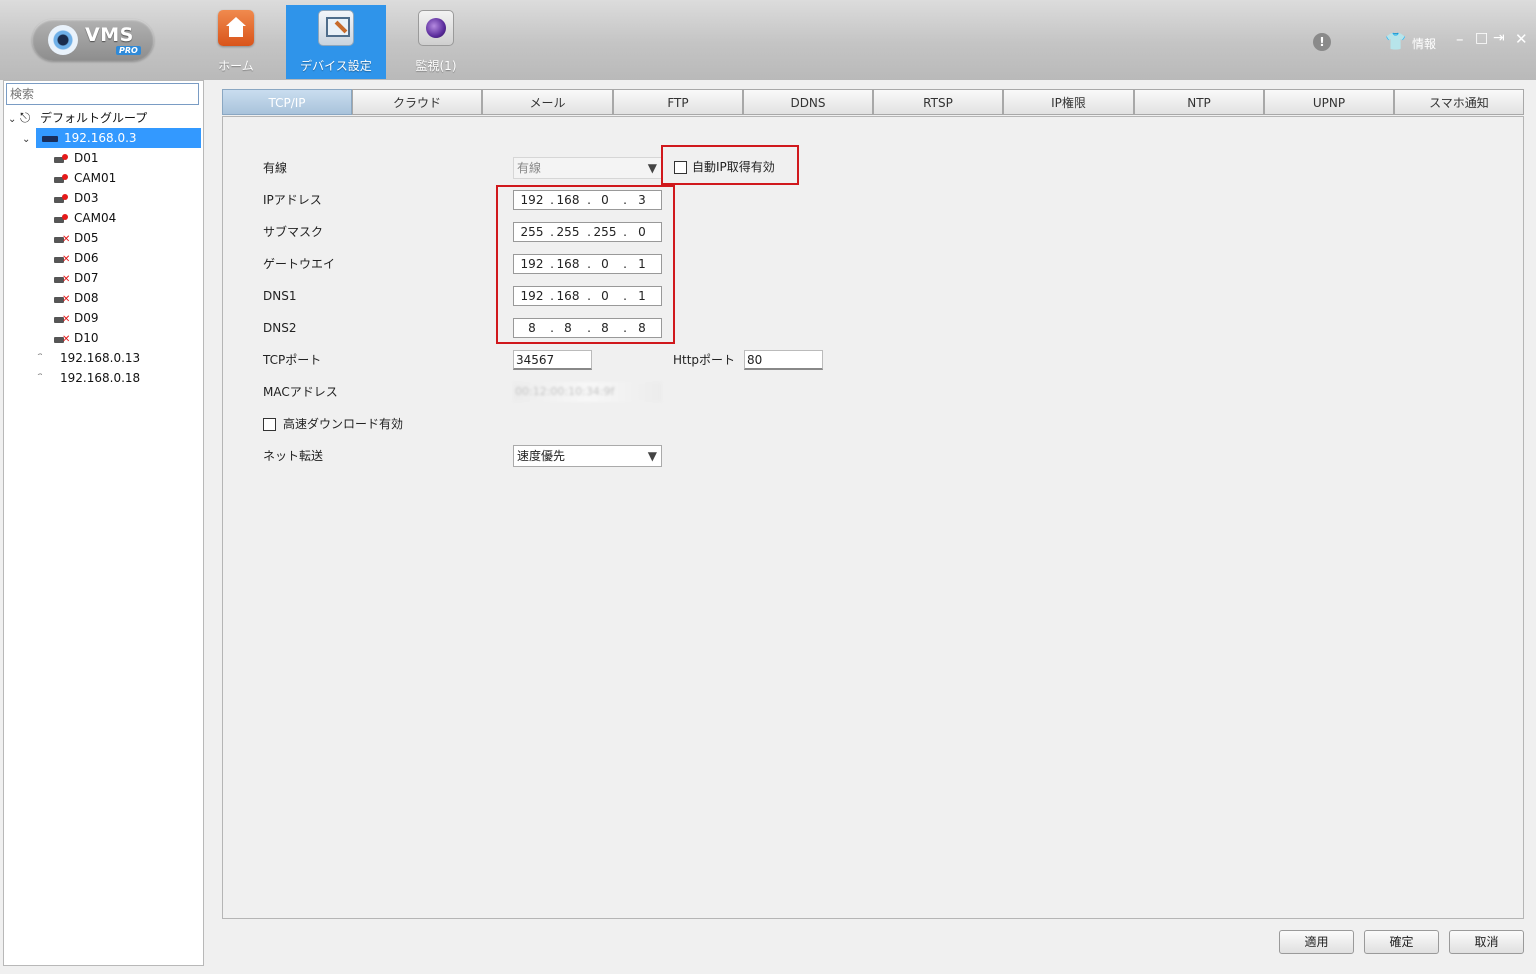  I want to click on tree-device: ҄ 192.168.0.18, so click(91, 378).